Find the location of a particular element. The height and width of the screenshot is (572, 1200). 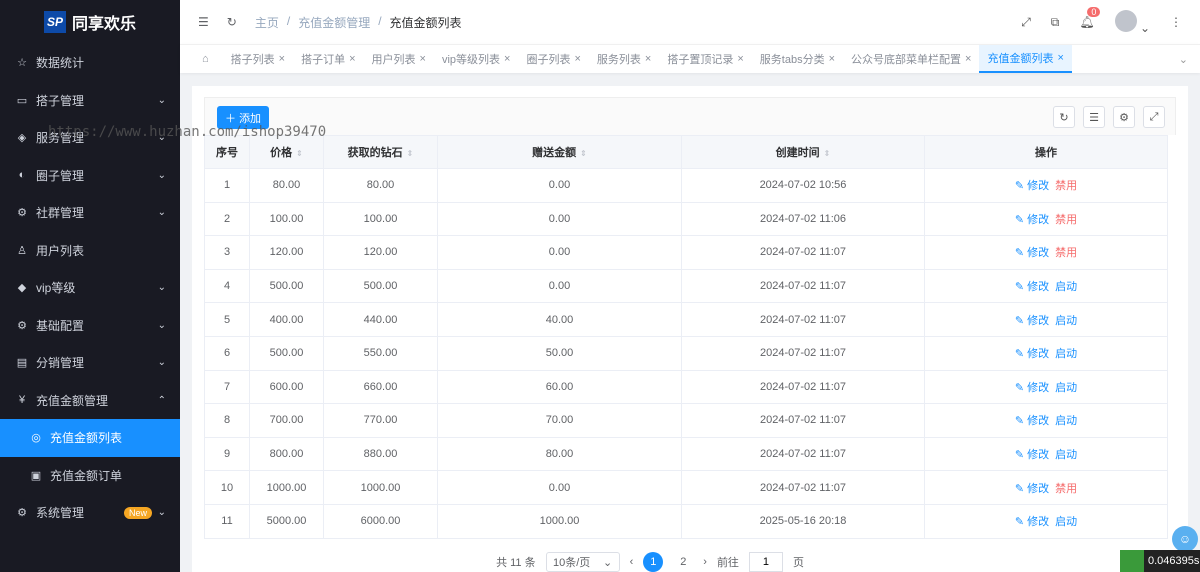

column-header: 赠送金额 ⇕ is located at coordinates (559, 152).